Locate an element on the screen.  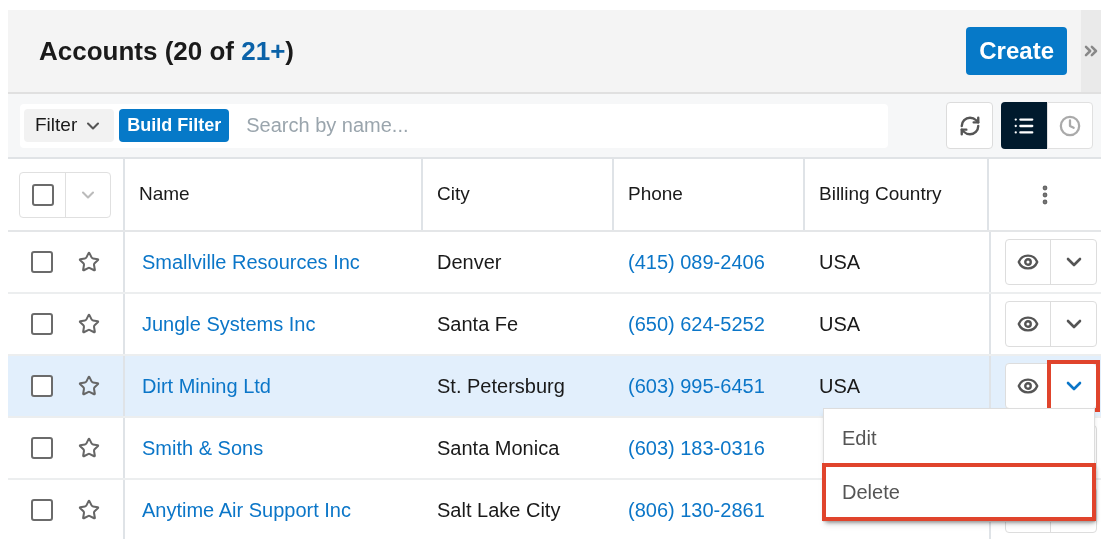
phone-link: (415) 089-2406 is located at coordinates (696, 262).